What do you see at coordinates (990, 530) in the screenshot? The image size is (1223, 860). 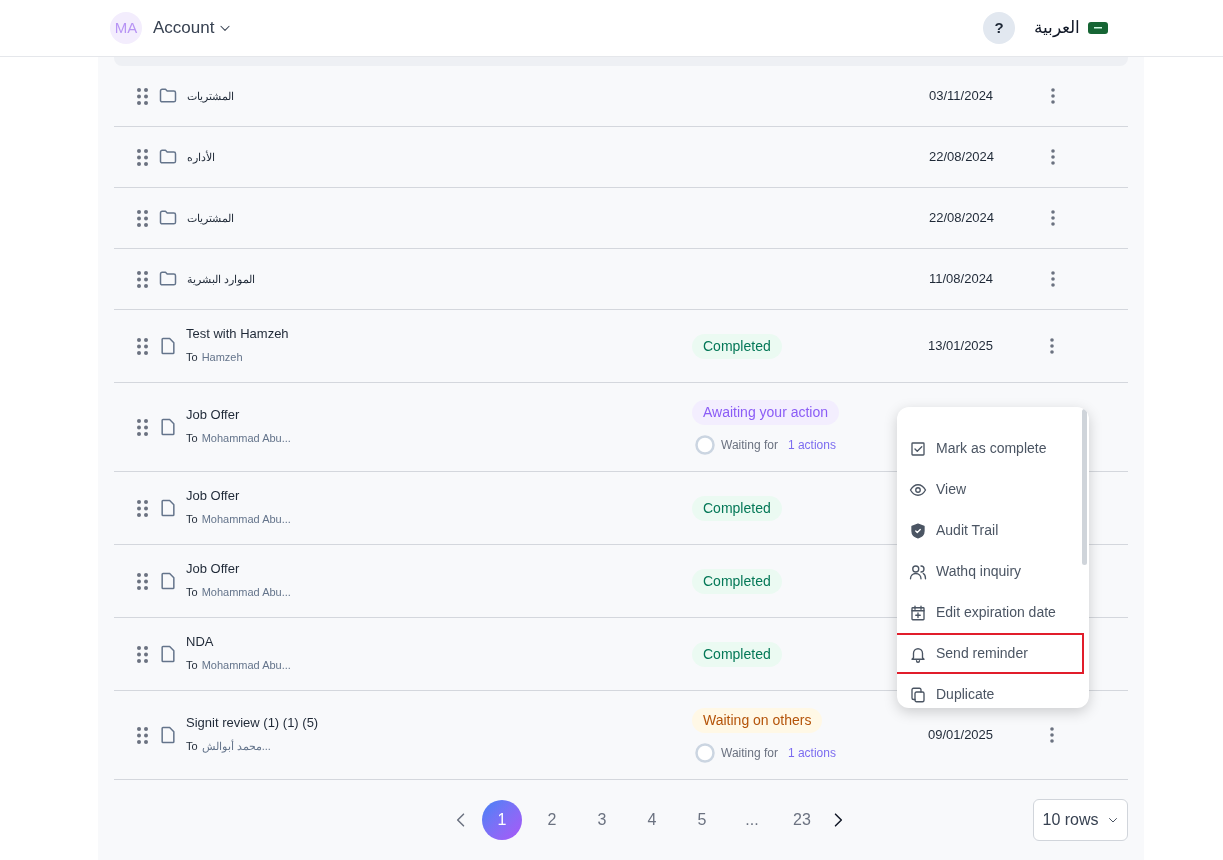 I see `menu-item: Audit Trail` at bounding box center [990, 530].